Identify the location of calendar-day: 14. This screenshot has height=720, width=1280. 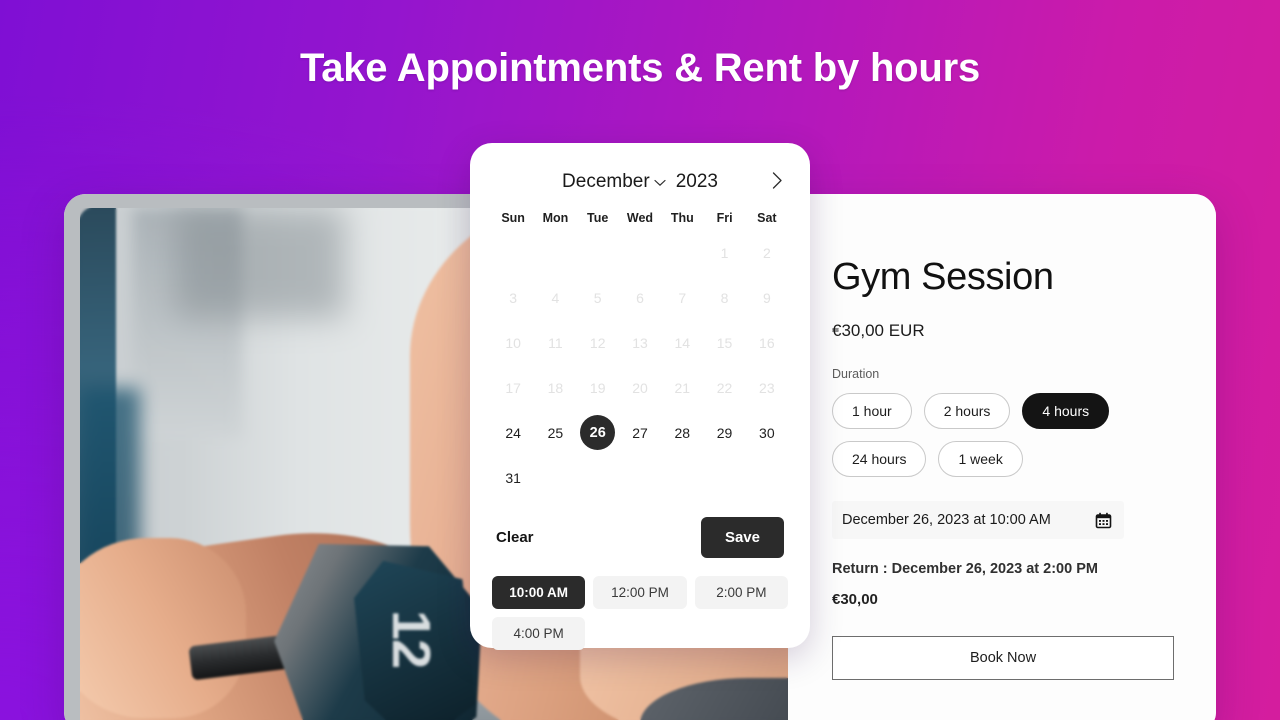
(682, 342).